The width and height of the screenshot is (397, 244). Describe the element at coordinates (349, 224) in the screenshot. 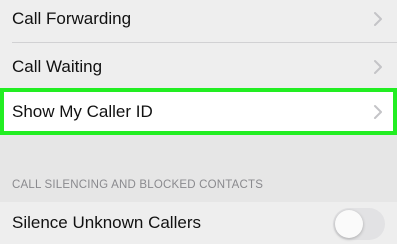

I see `toggle-knob` at that location.